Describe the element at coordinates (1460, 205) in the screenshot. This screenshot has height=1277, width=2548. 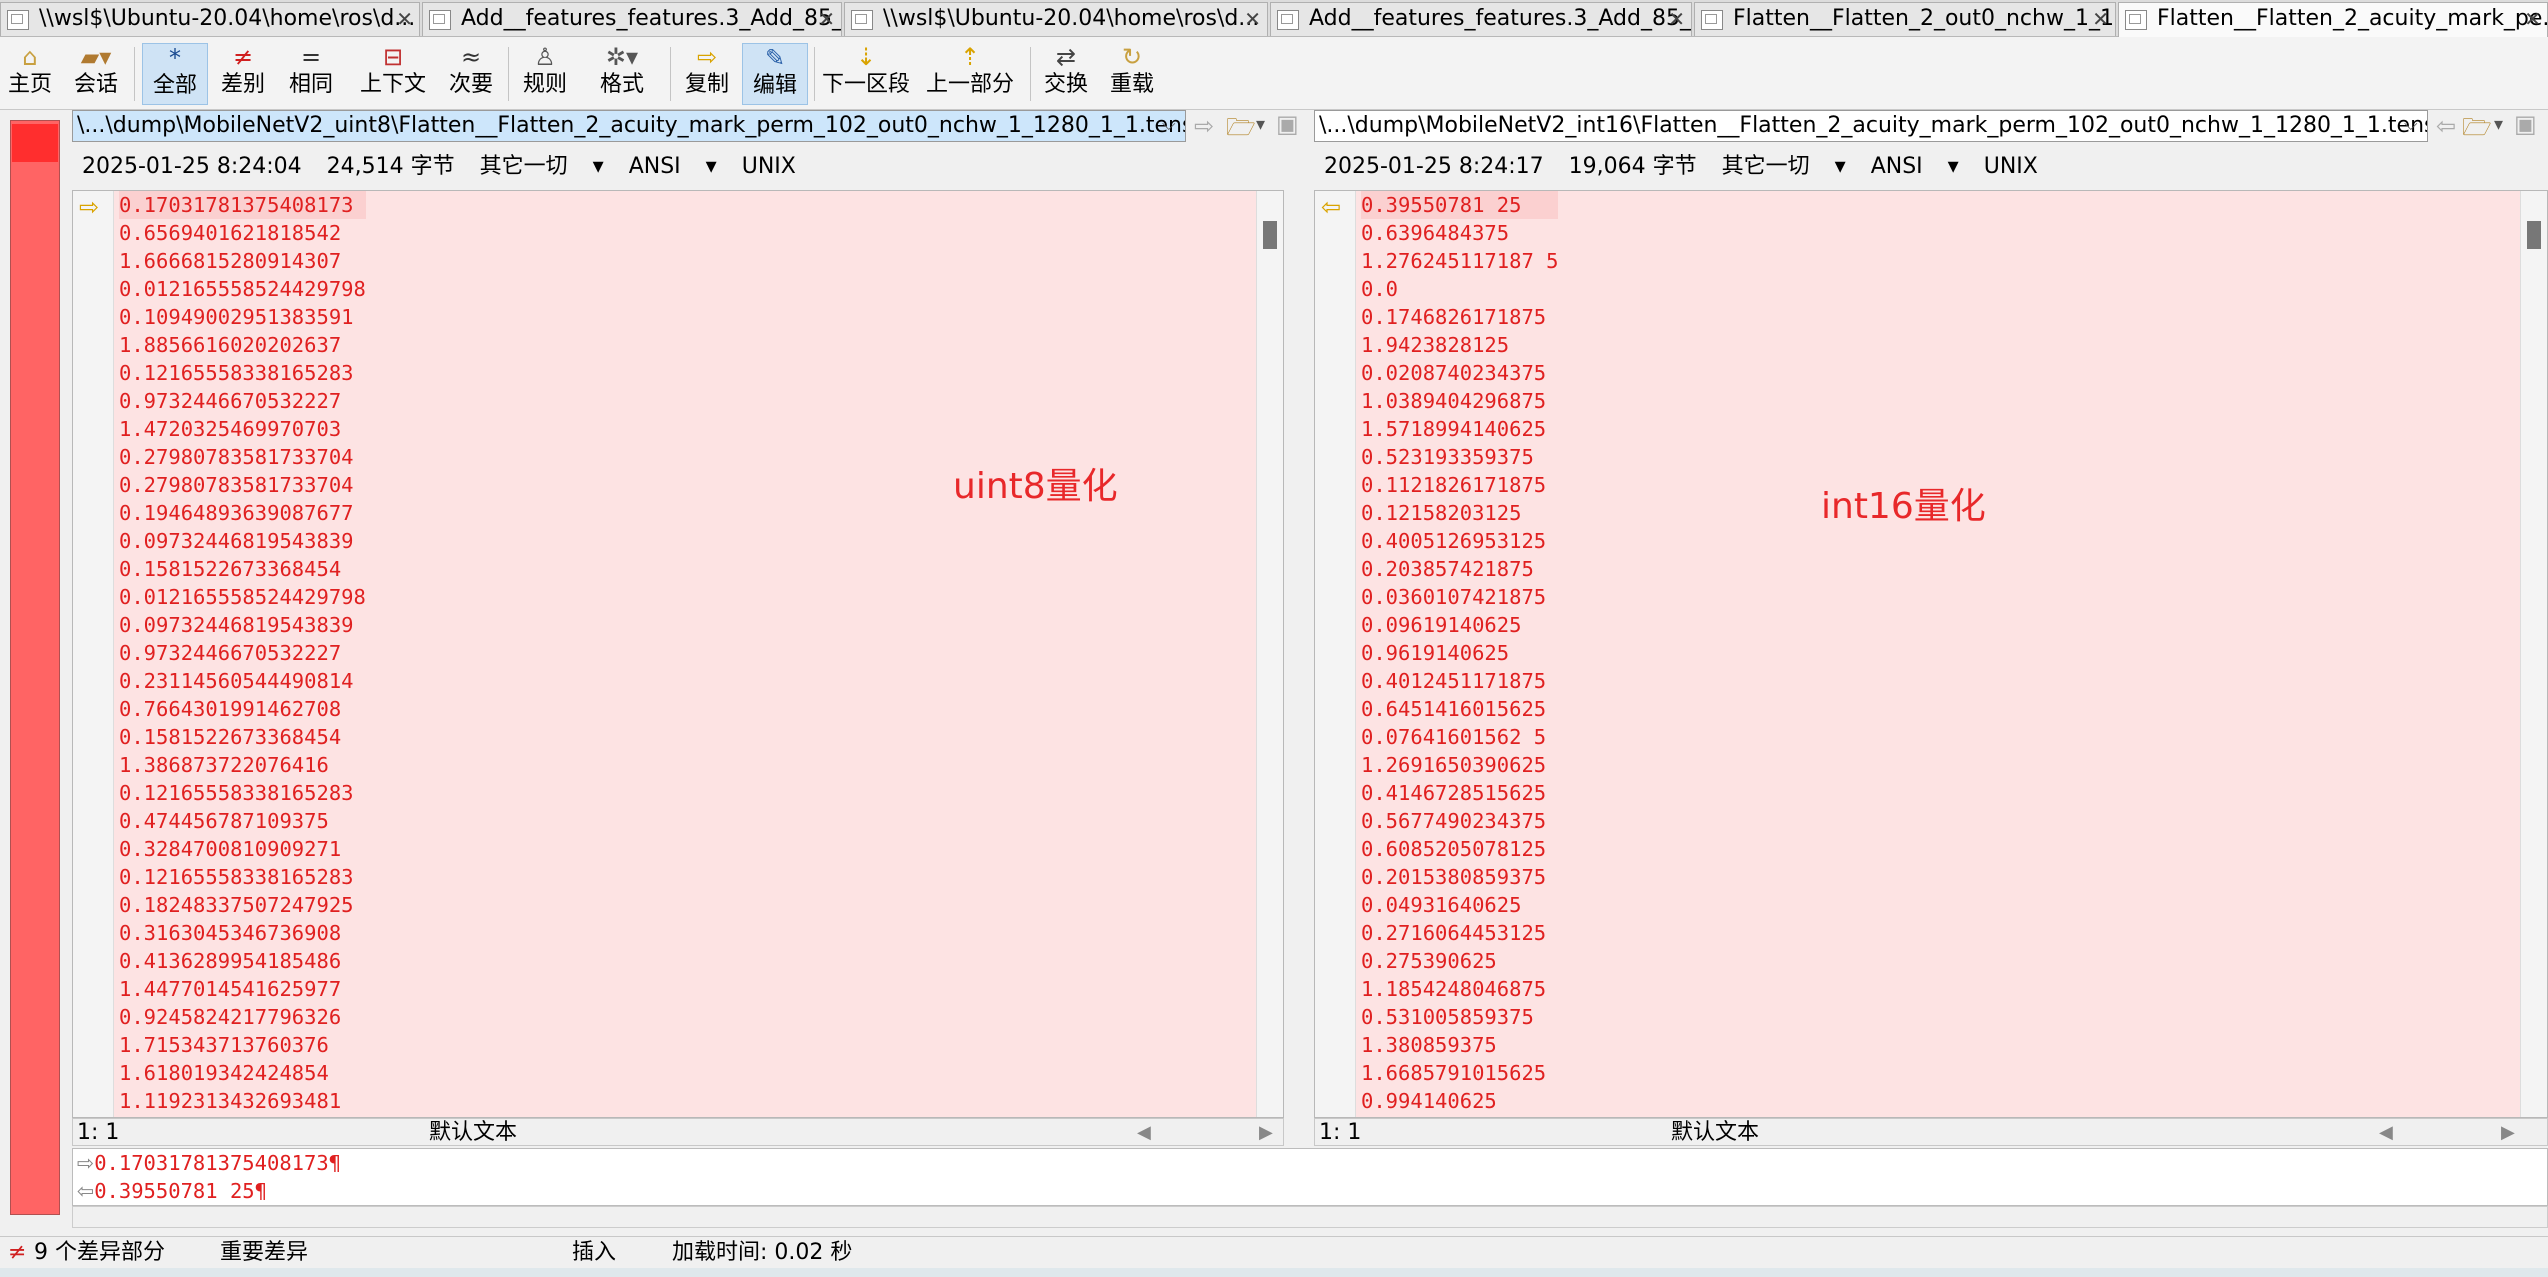
I see `text-line: 0.39550781 25` at that location.